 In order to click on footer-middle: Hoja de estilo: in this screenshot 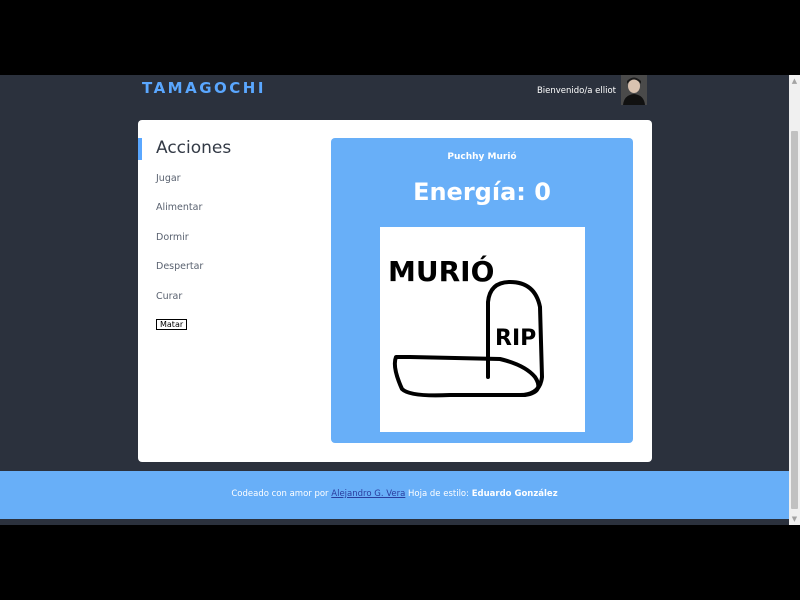, I will do `click(439, 494)`.